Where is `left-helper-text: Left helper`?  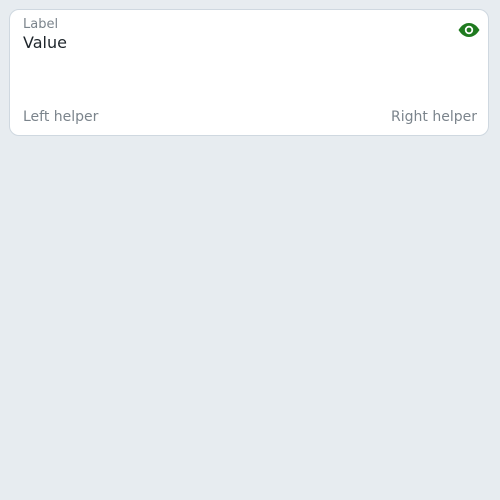
left-helper-text: Left helper is located at coordinates (61, 117).